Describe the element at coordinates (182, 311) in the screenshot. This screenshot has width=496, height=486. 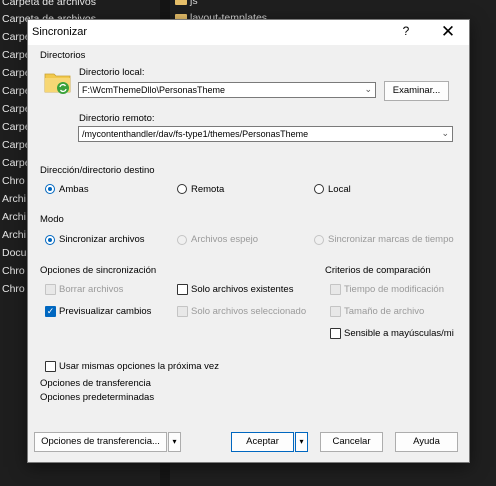
I see `selected-only-checkbox` at that location.